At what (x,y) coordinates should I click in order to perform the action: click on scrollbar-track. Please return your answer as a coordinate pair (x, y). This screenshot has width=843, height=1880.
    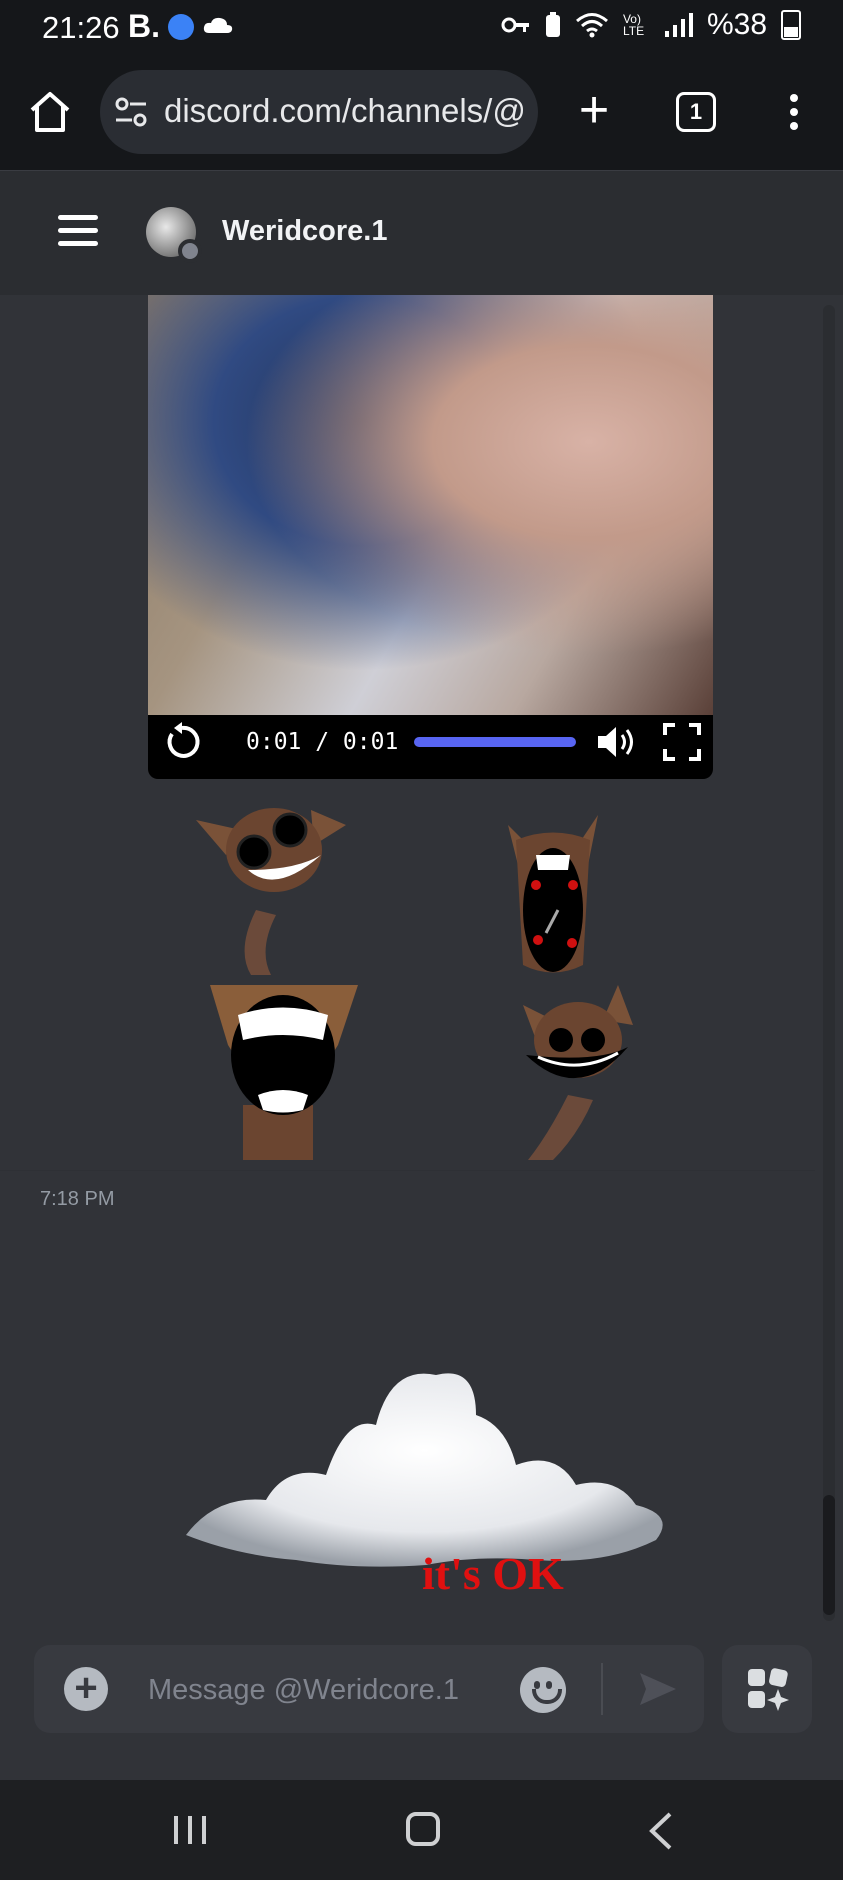
    Looking at the image, I should click on (829, 963).